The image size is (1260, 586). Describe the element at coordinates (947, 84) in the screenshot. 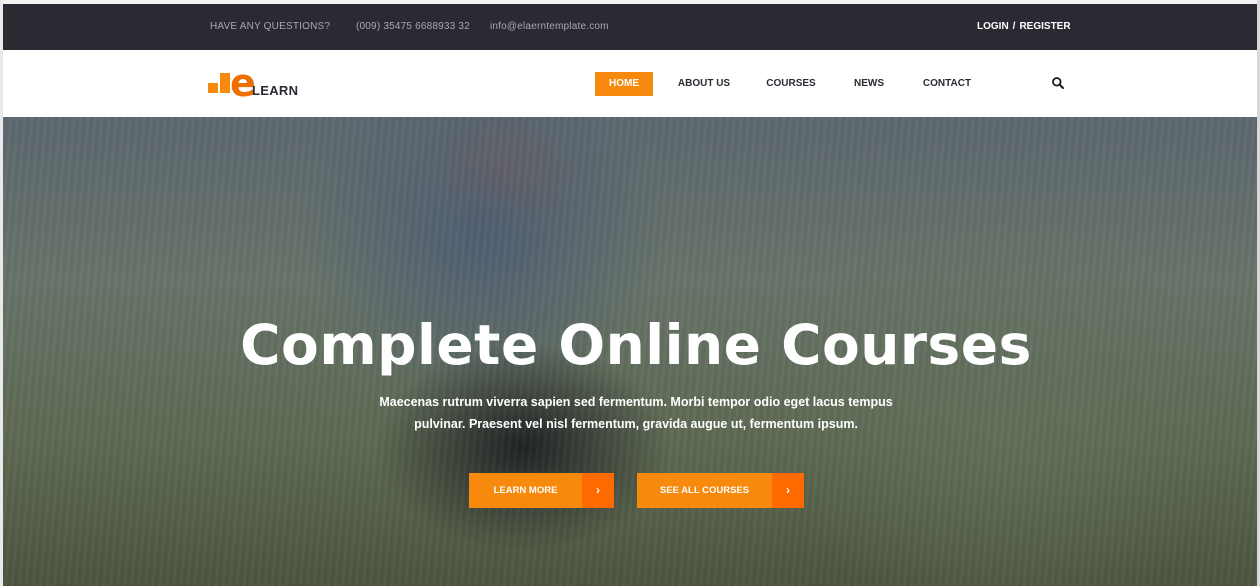

I see `nav-contact: CONTACT` at that location.